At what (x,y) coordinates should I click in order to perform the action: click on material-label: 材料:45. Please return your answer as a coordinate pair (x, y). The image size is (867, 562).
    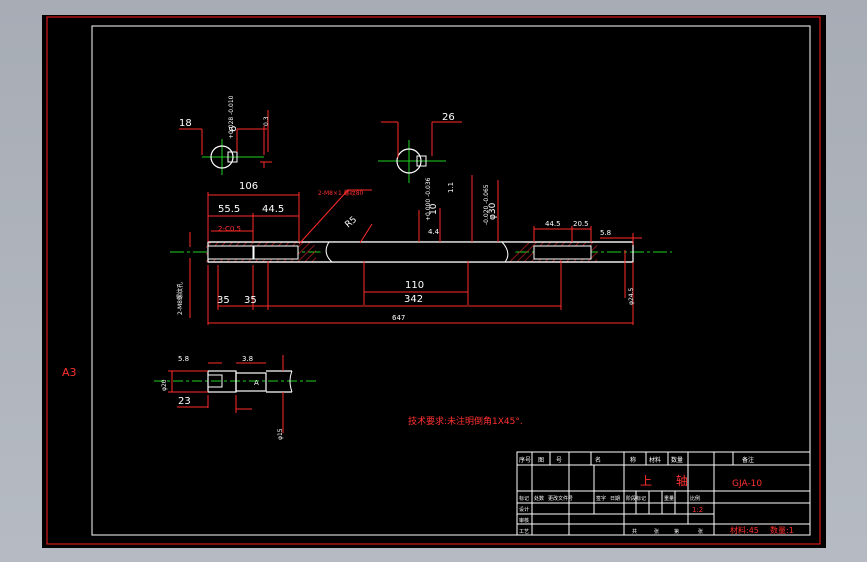
    Looking at the image, I should click on (744, 530).